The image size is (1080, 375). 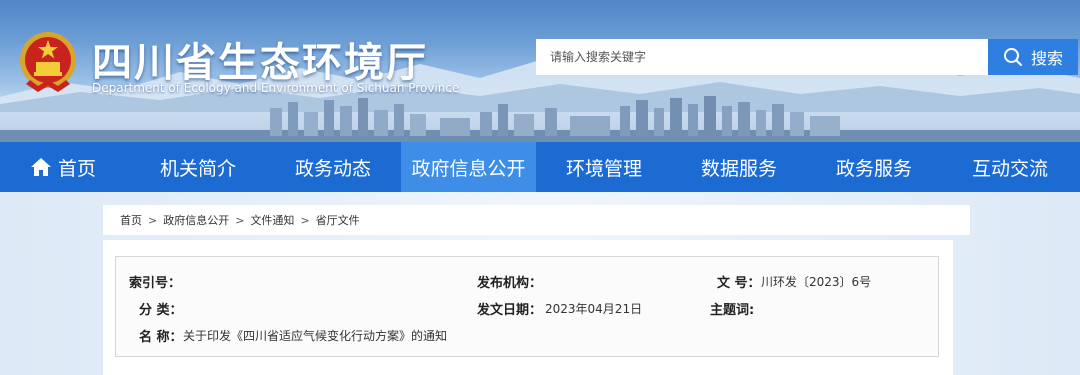 I want to click on city-skyline, so click(x=540, y=119).